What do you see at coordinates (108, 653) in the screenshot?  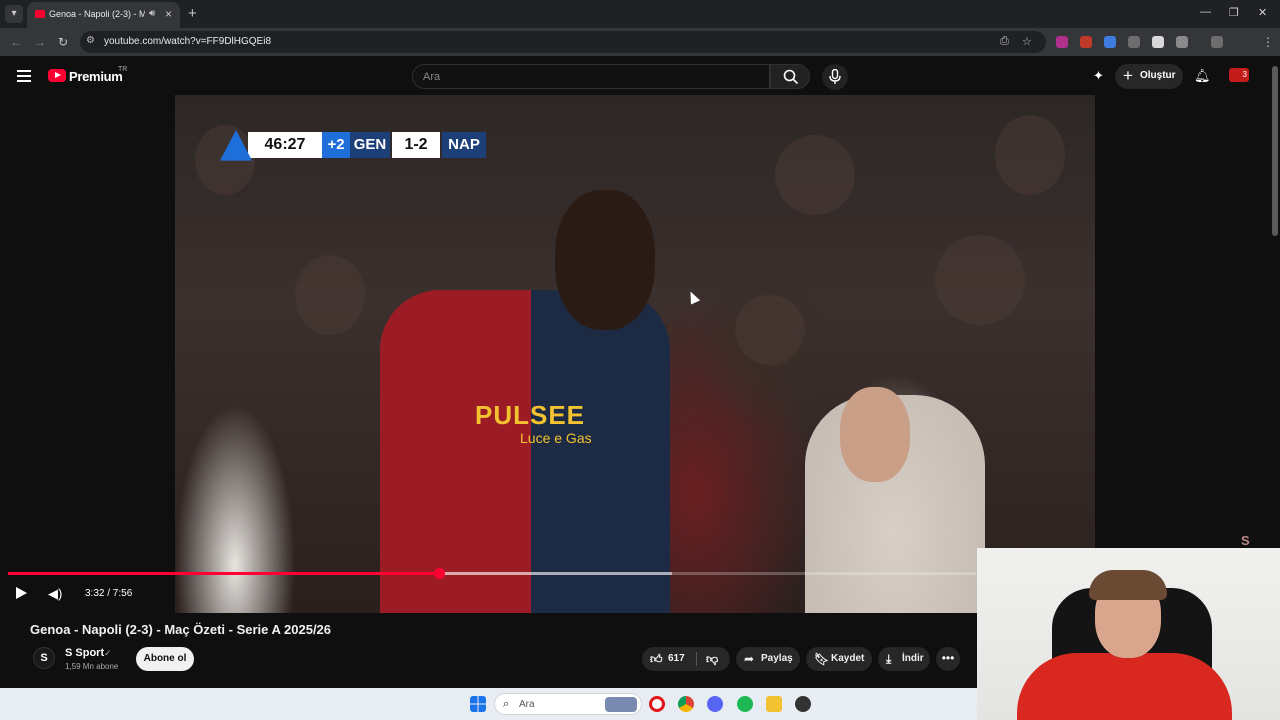 I see `verified-badge-icon: ✓` at bounding box center [108, 653].